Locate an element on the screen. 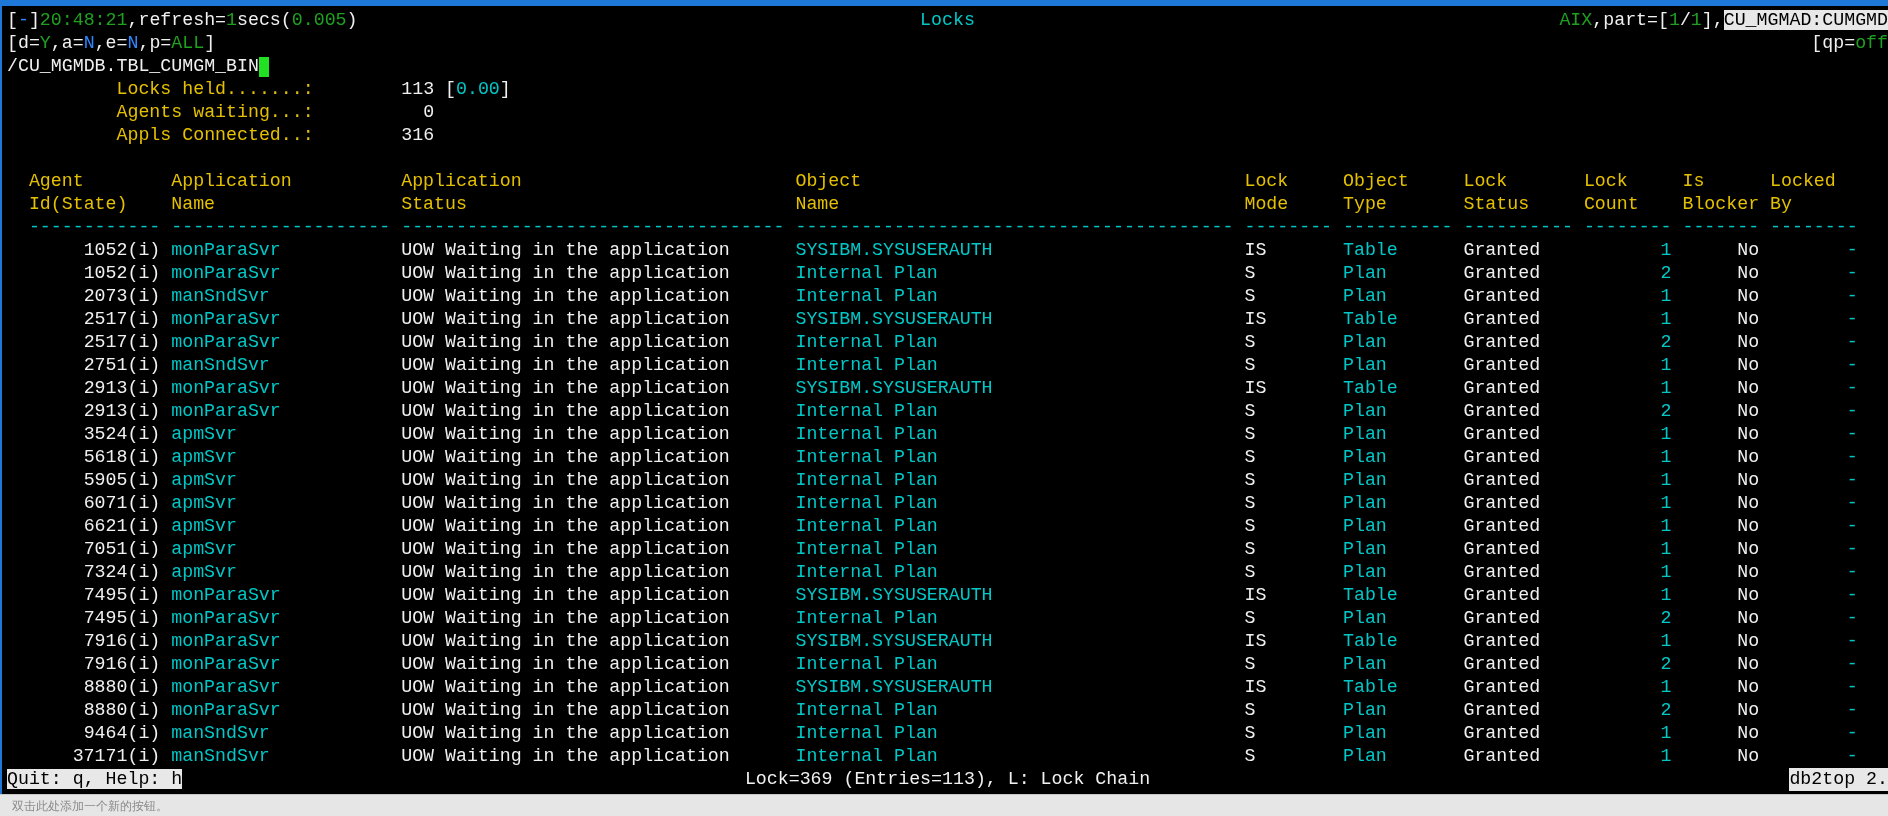 The height and width of the screenshot is (816, 1888). table-cell-text: 9464(i) is located at coordinates (121, 733).